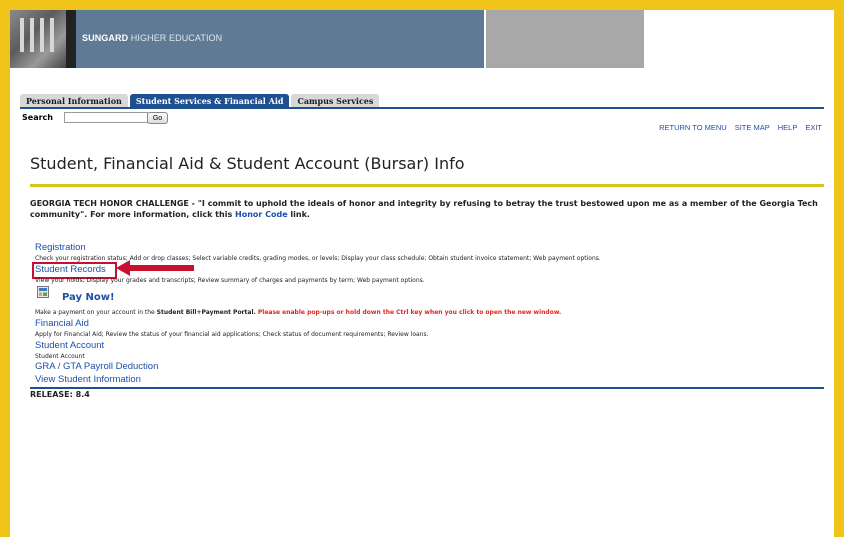 The image size is (844, 537). I want to click on financial-aid-link: Financial Aid, so click(62, 323).